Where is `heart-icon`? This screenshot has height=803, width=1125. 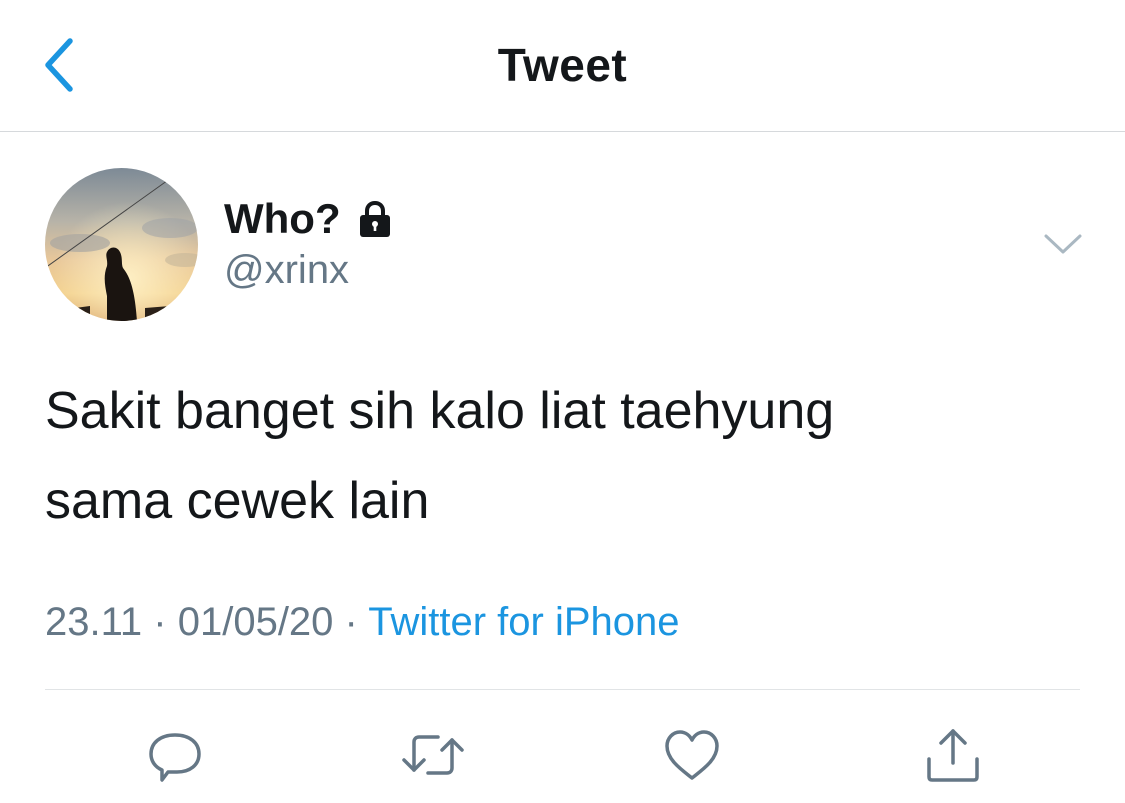 heart-icon is located at coordinates (692, 755).